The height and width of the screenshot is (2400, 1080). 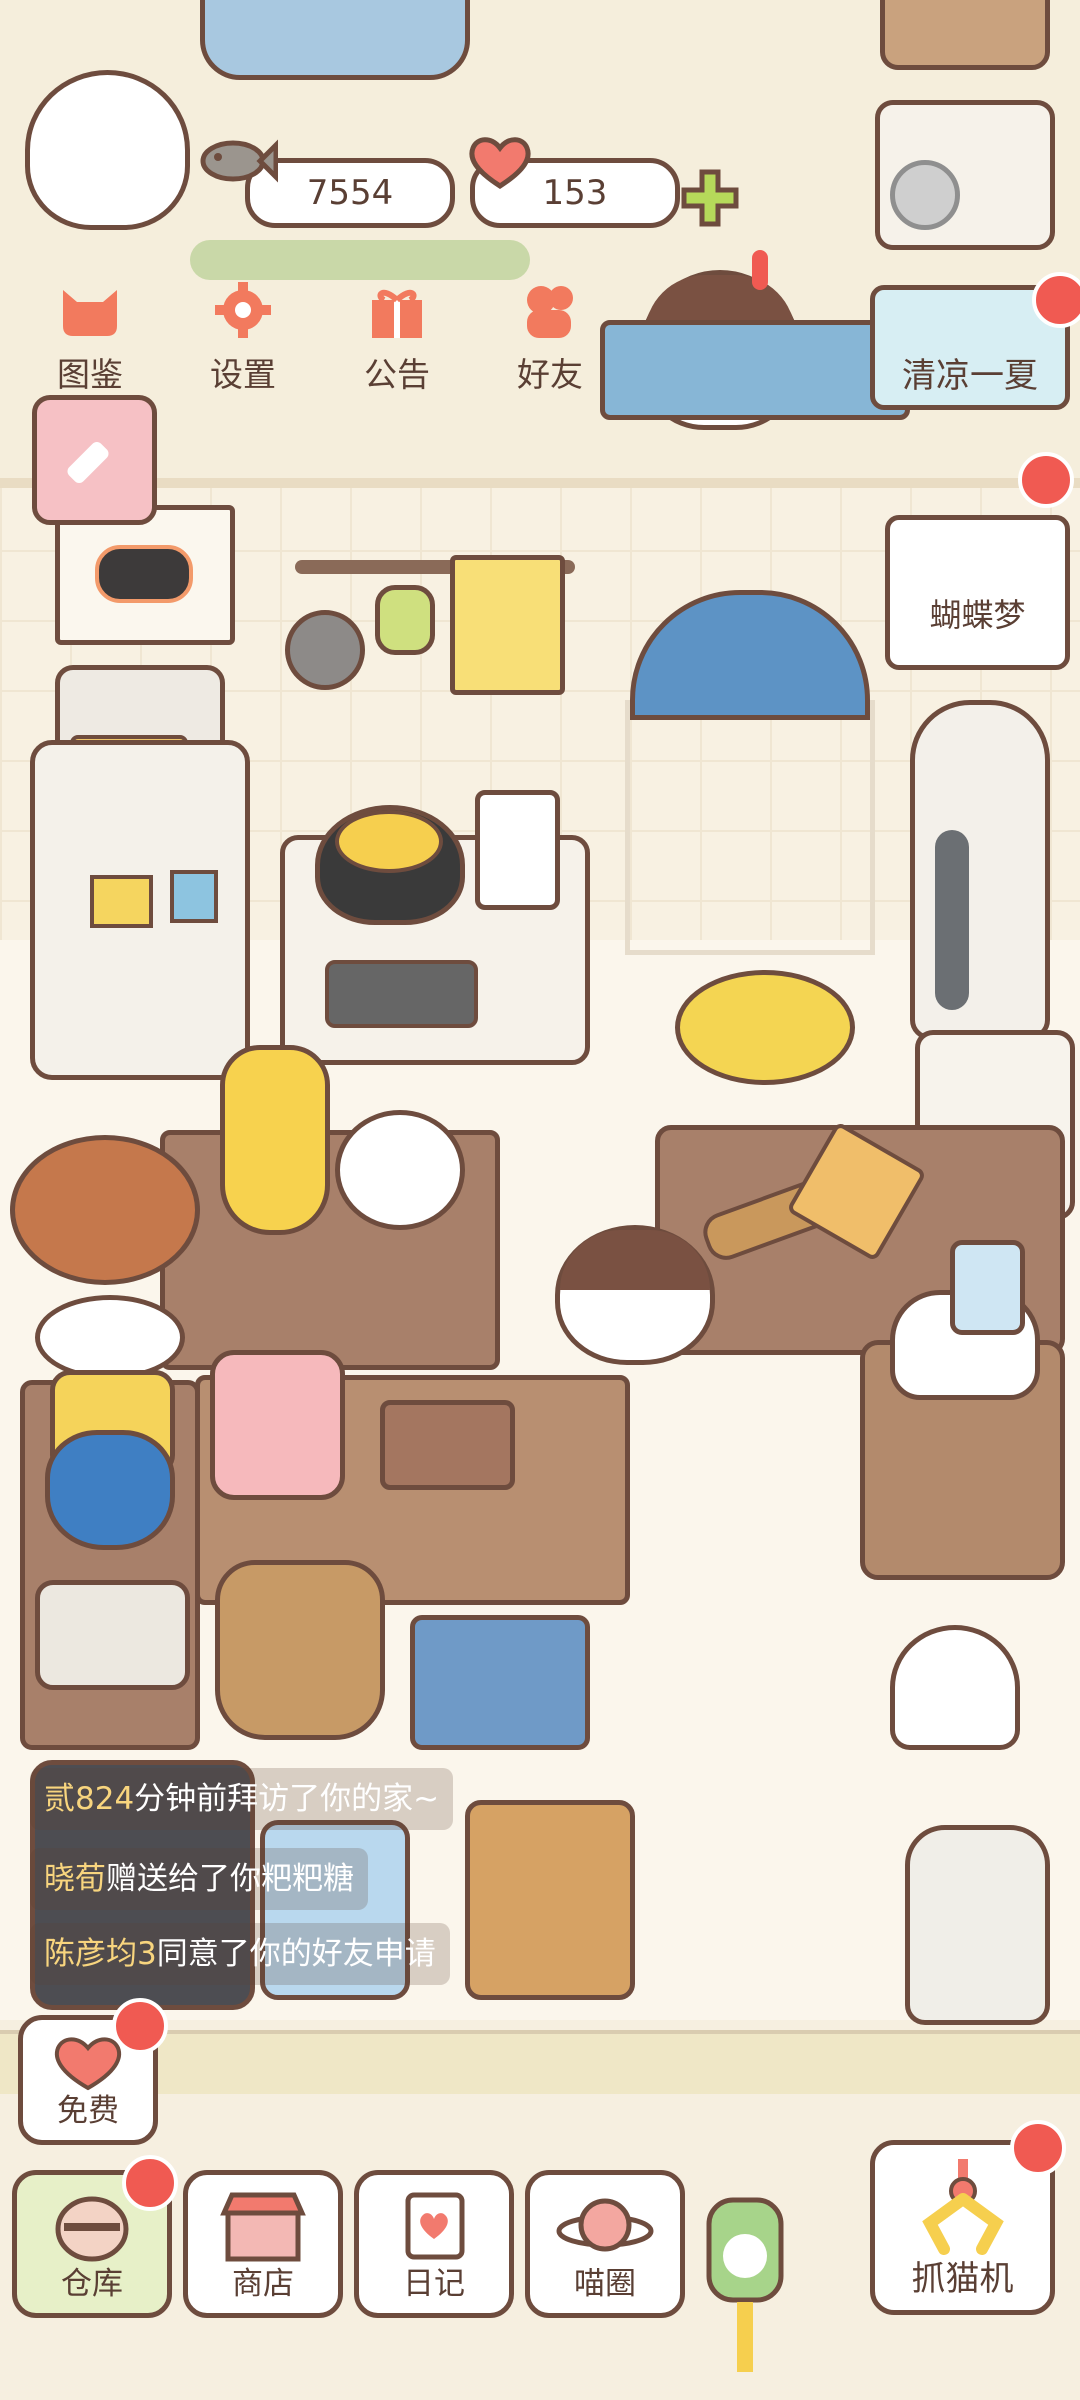 I want to click on feed-item-3: 陈彦均3同意了你的好友申请, so click(x=240, y=1954).